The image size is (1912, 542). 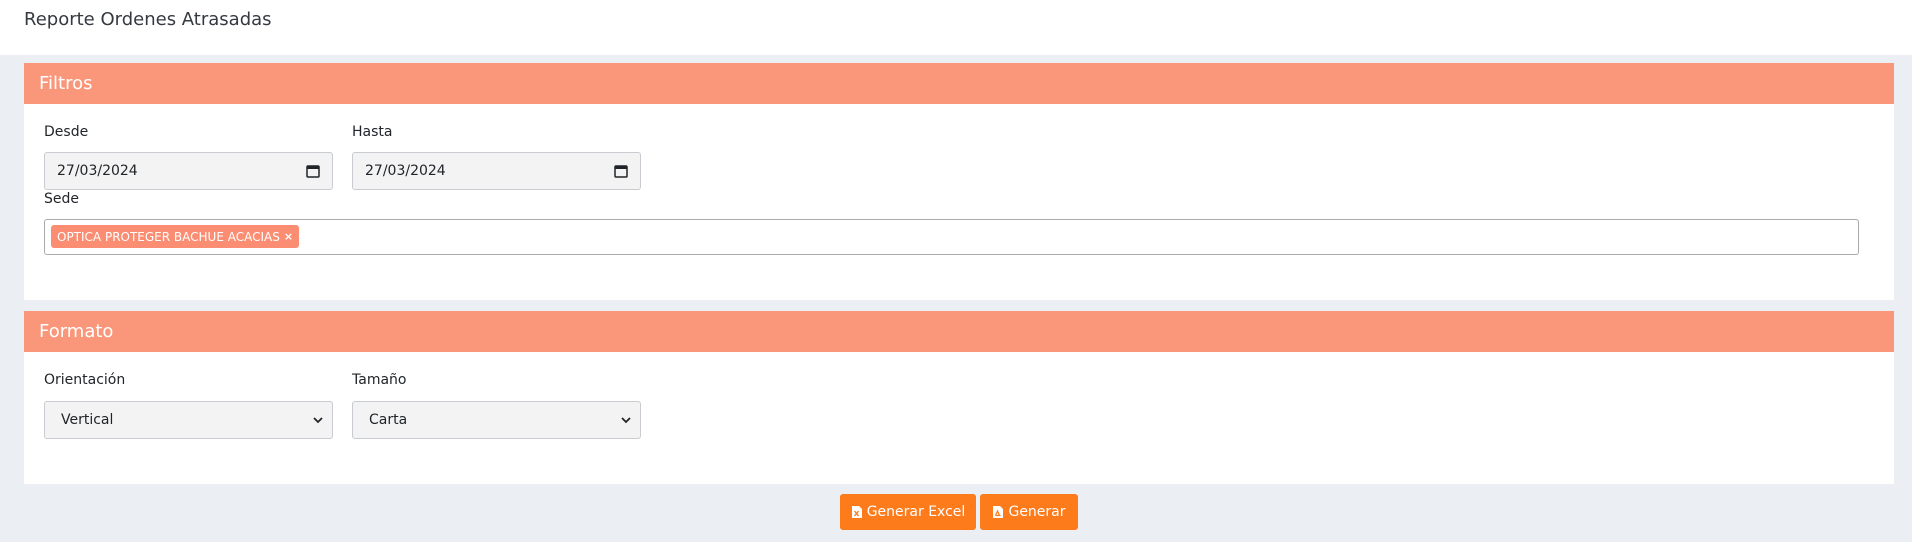 I want to click on orientation-label: Orientación, so click(x=85, y=380).